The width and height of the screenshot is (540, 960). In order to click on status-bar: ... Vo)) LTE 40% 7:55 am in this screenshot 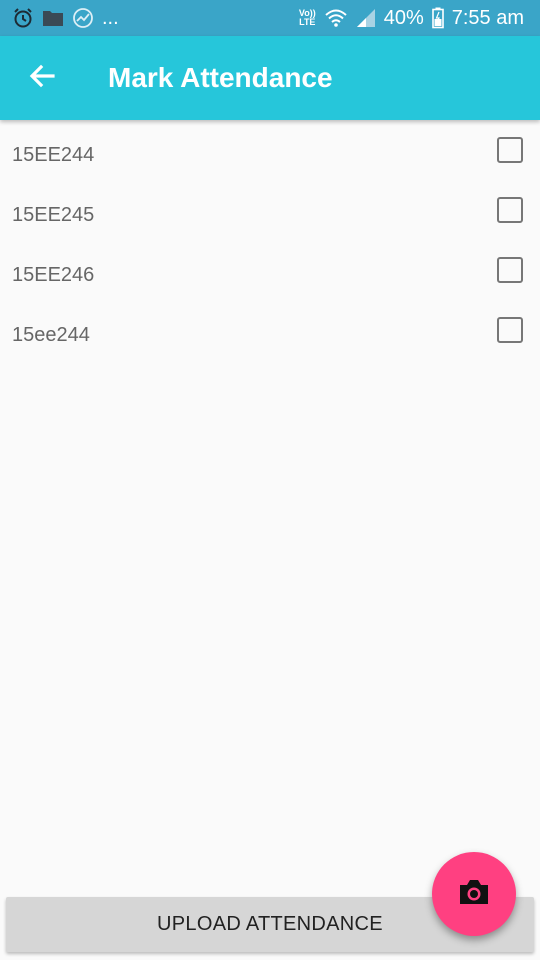, I will do `click(270, 18)`.